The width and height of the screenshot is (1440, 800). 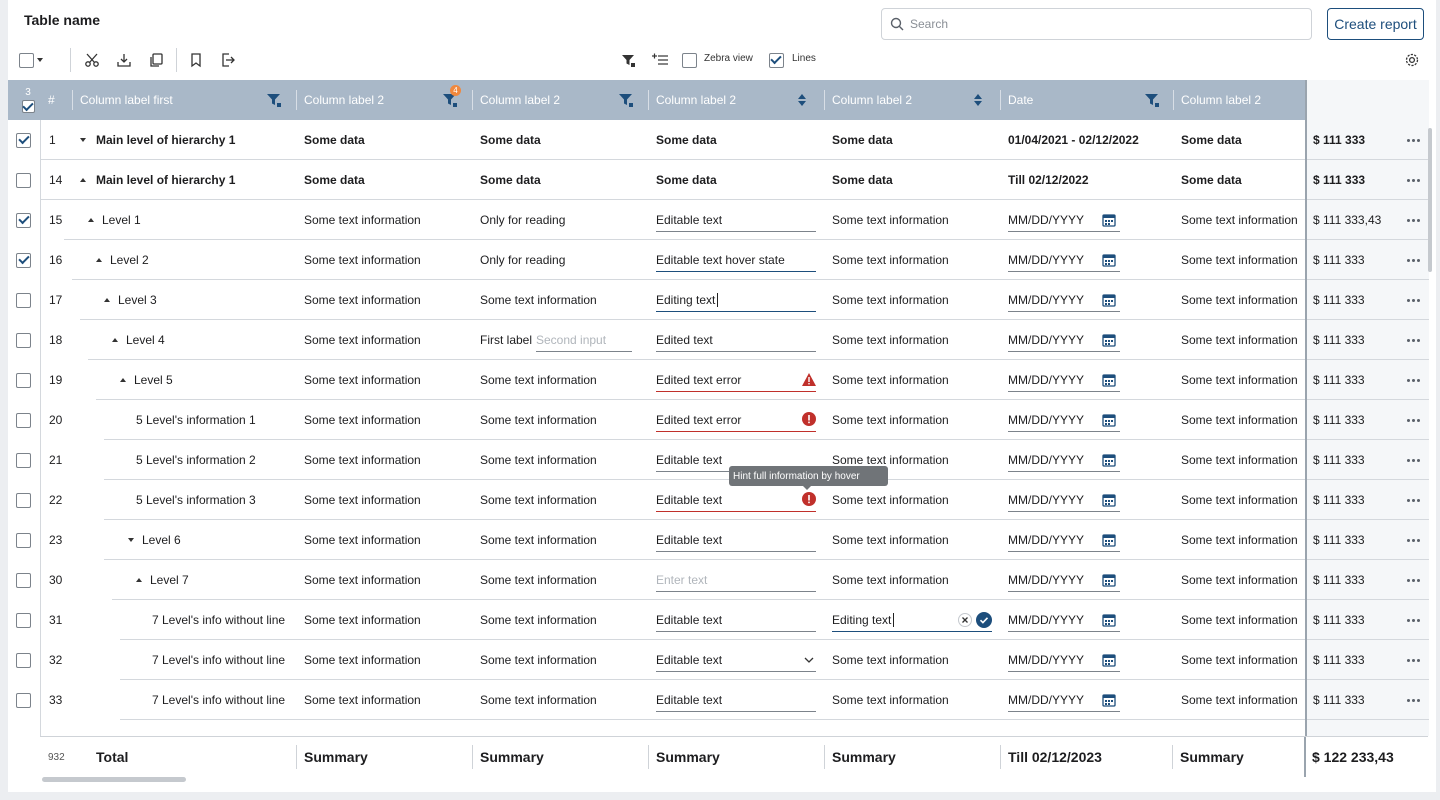 I want to click on select-menu-chevron-icon, so click(x=40, y=60).